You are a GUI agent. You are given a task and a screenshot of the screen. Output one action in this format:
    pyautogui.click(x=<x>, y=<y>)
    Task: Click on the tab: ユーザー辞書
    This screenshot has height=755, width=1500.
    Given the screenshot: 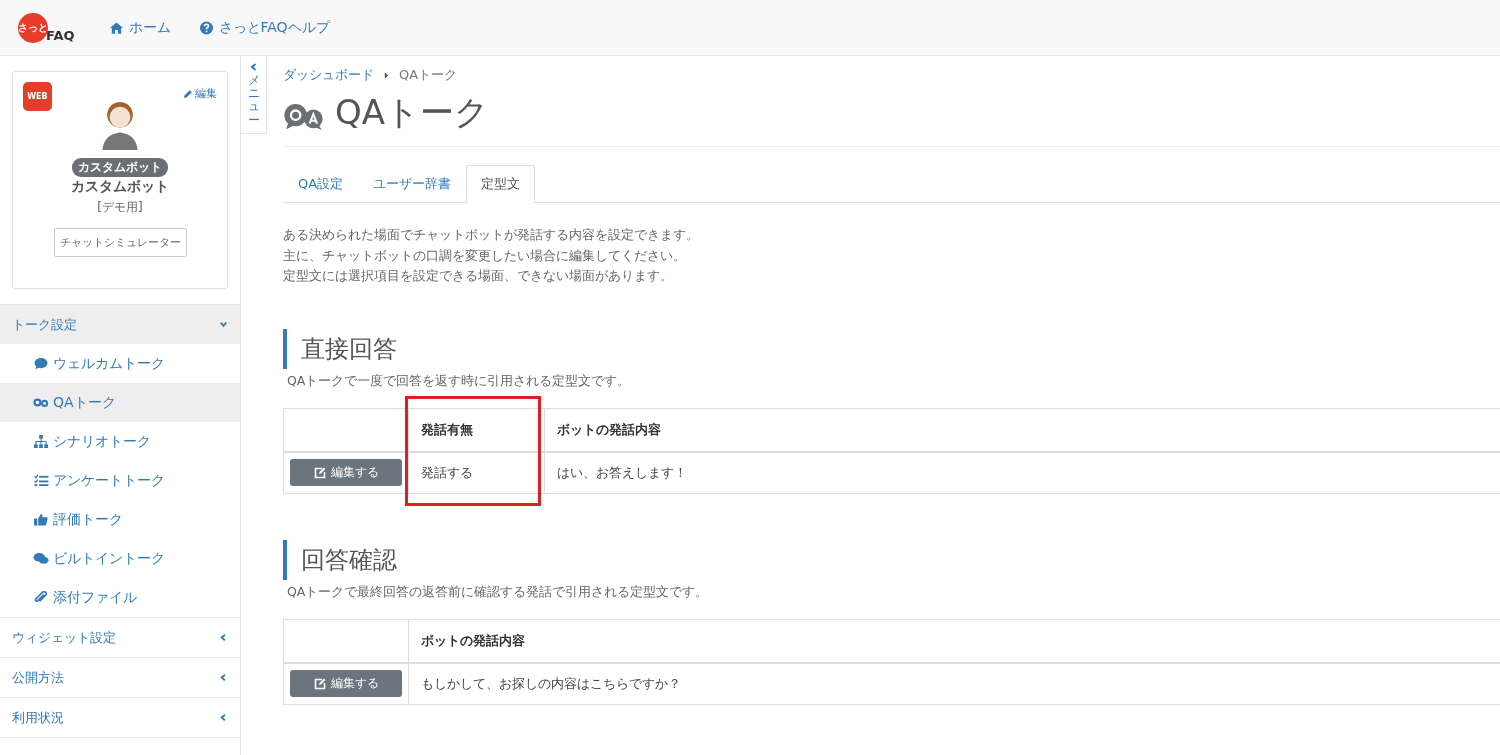 What is the action you would take?
    pyautogui.click(x=412, y=184)
    